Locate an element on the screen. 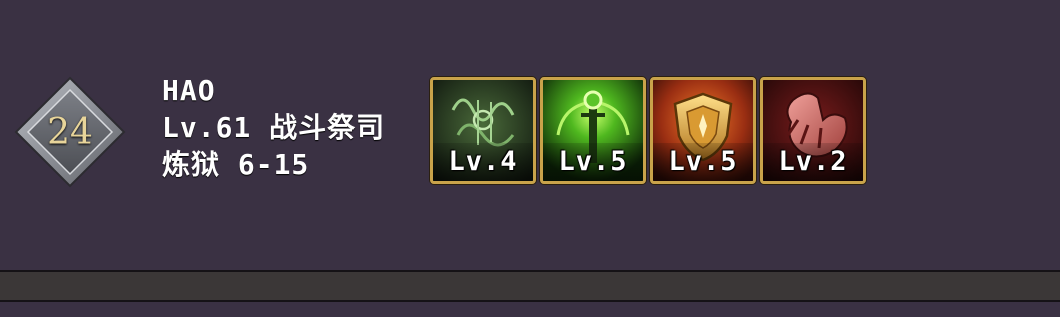 This screenshot has width=1060, height=317. player-level-class: Lv.61 战斗祭司 is located at coordinates (274, 127).